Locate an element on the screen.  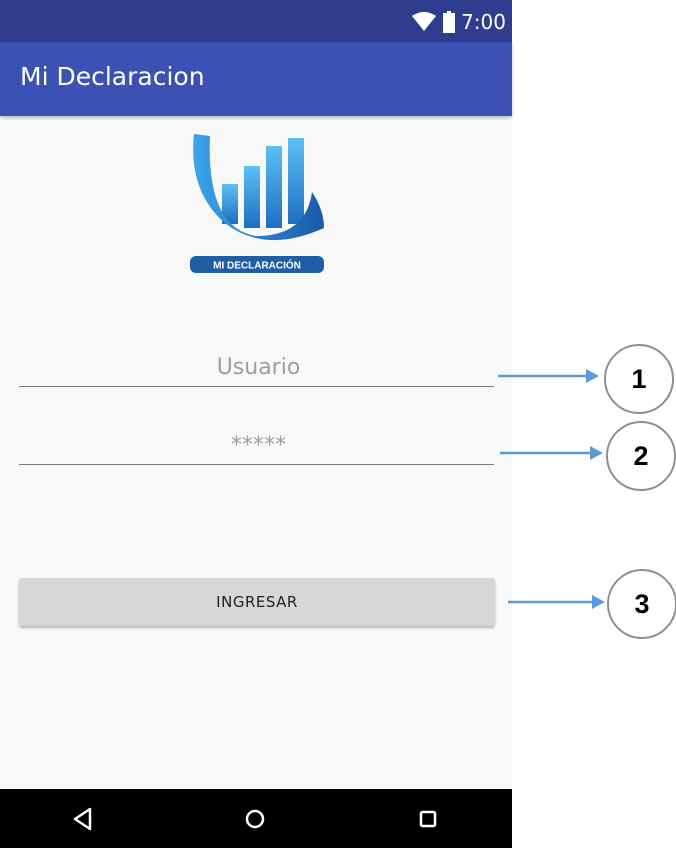
username-input is located at coordinates (258, 367).